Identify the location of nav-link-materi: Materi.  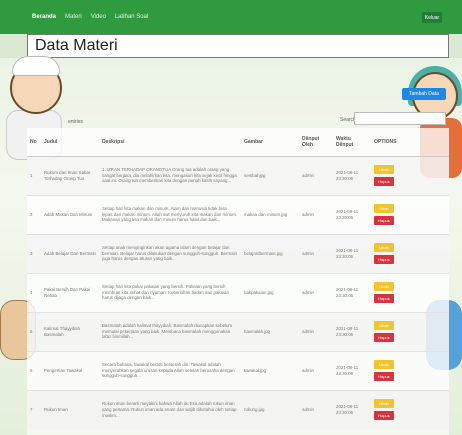
(73, 17).